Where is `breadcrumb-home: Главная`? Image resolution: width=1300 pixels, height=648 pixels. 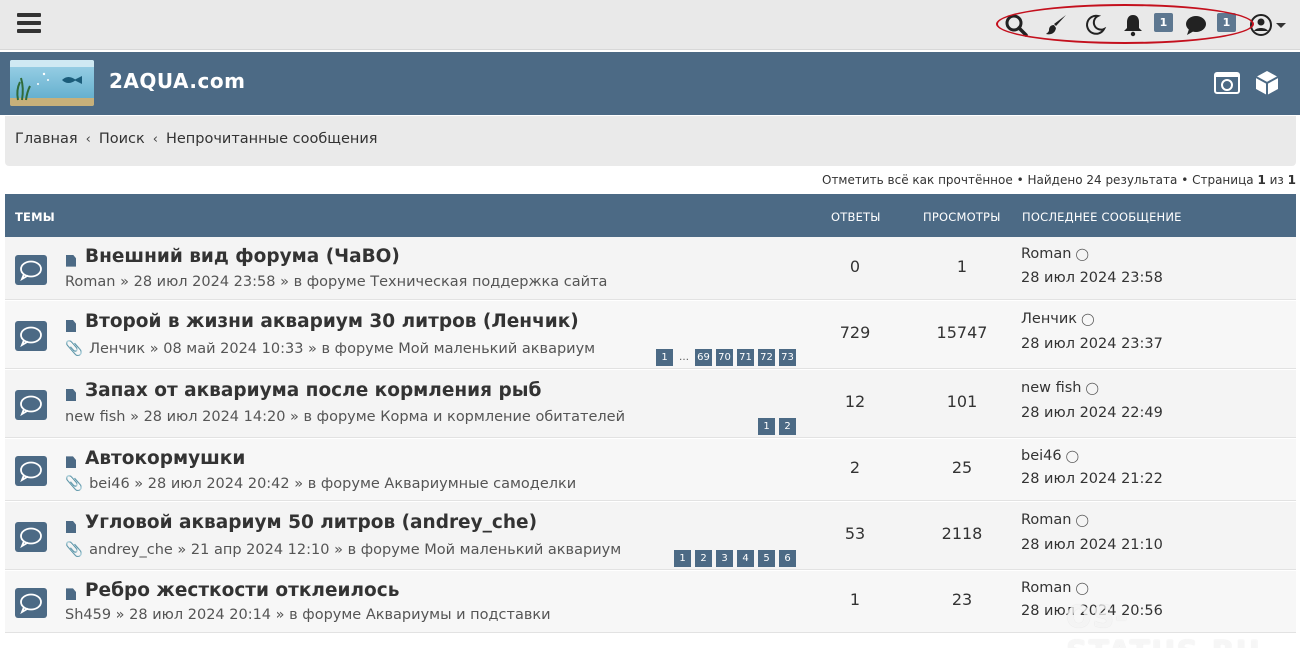 breadcrumb-home: Главная is located at coordinates (46, 139).